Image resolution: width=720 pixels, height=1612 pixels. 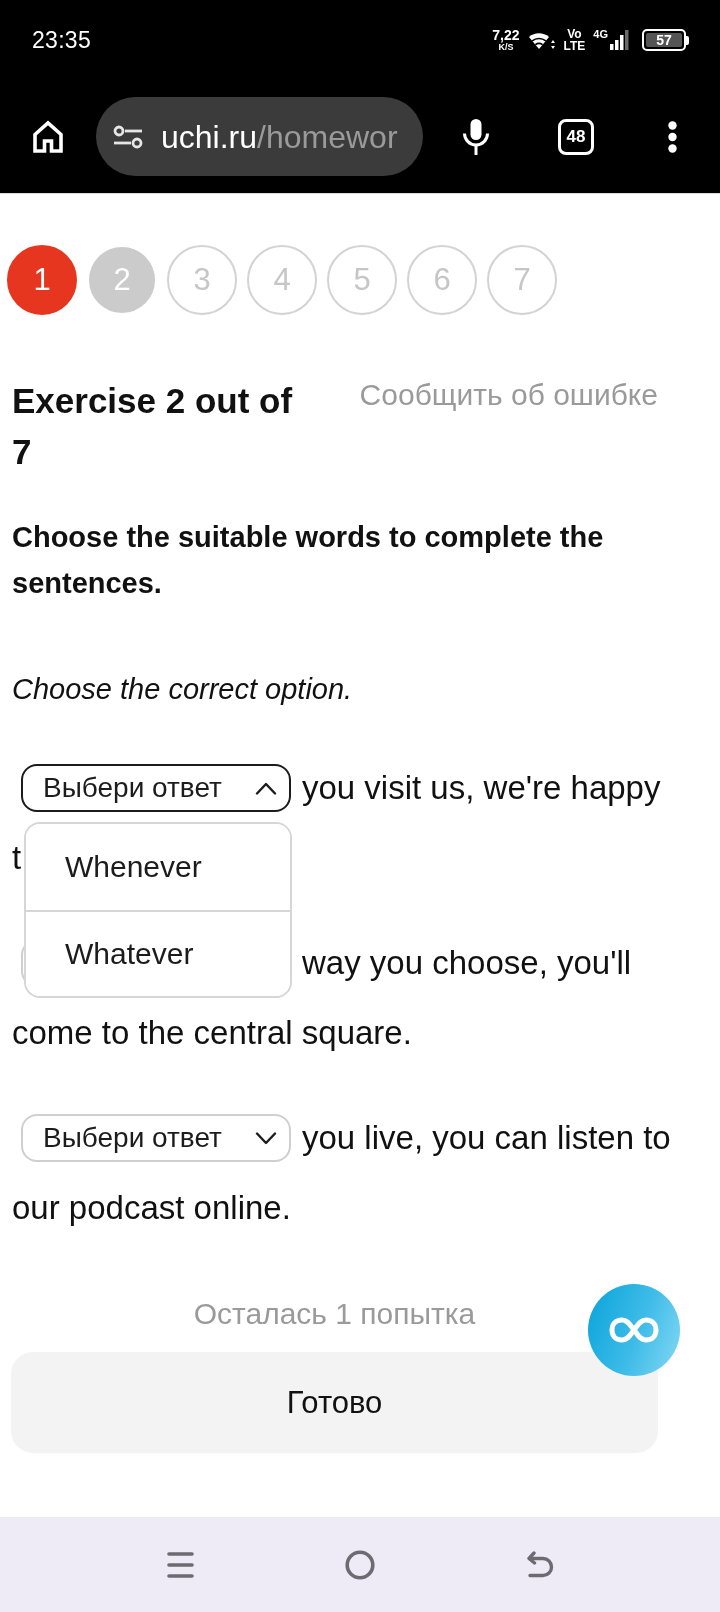 I want to click on network-speed-unit: K/S, so click(x=506, y=47).